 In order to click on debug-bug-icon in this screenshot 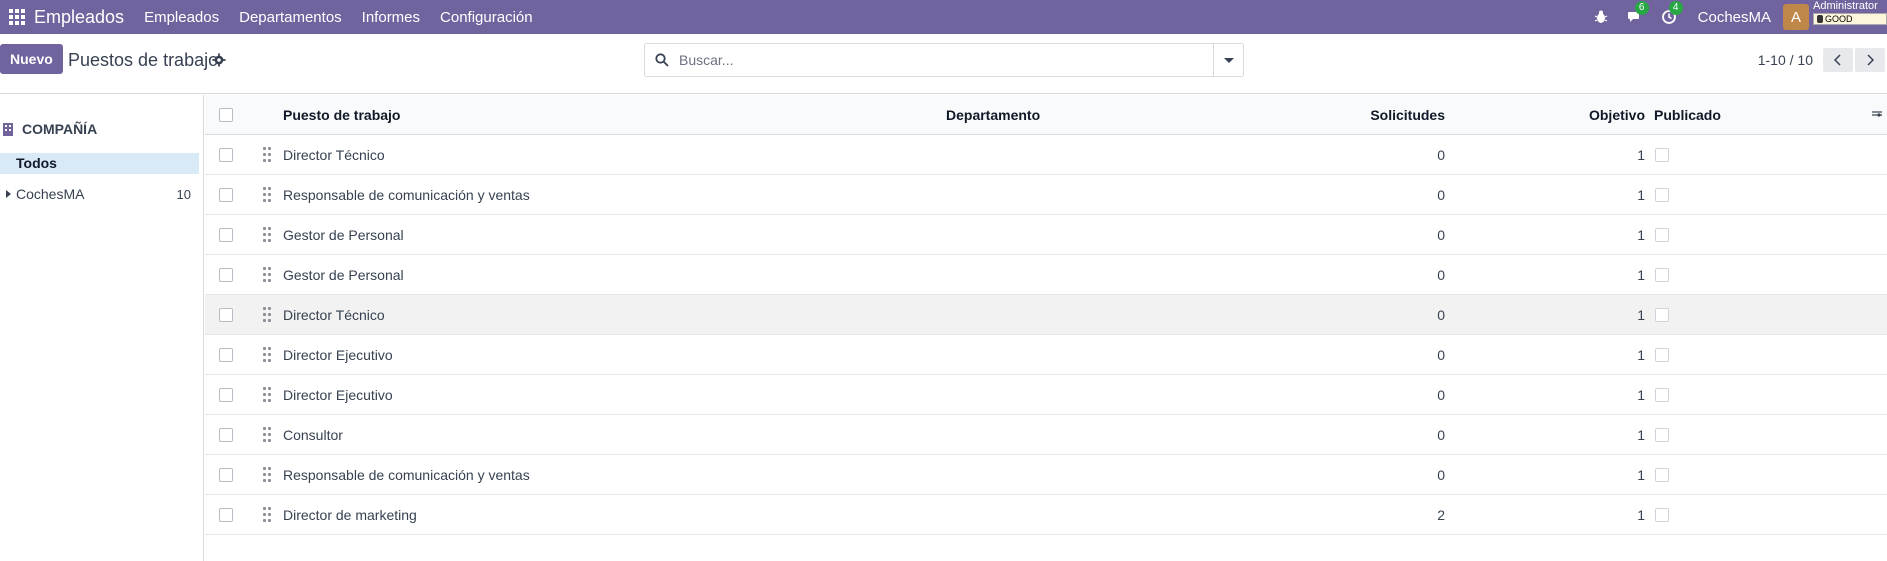, I will do `click(1601, 17)`.